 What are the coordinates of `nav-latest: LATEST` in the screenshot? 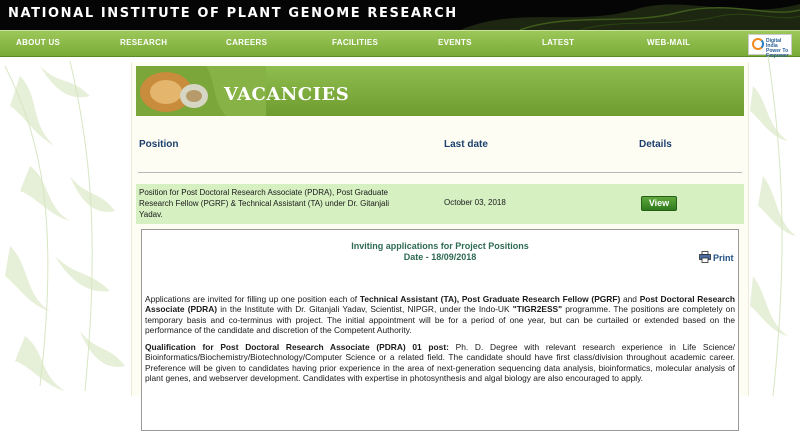 It's located at (558, 42).